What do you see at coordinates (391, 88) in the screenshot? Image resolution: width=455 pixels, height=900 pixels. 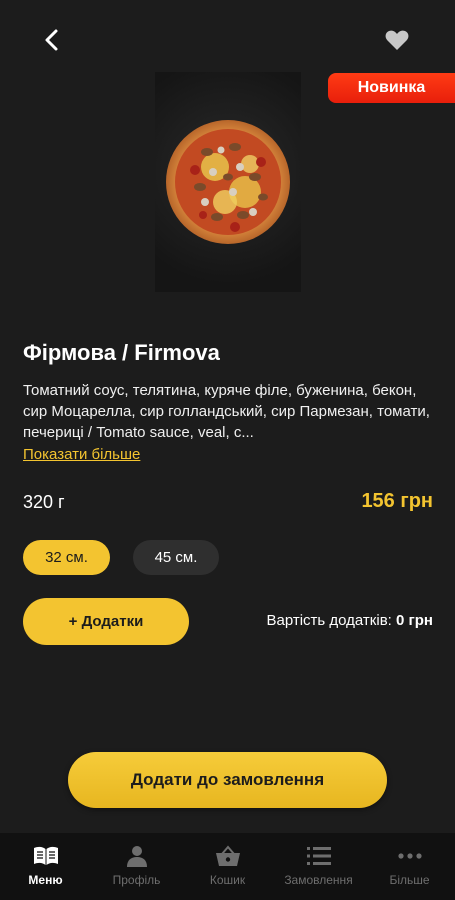 I see `new-badge: Новинка` at bounding box center [391, 88].